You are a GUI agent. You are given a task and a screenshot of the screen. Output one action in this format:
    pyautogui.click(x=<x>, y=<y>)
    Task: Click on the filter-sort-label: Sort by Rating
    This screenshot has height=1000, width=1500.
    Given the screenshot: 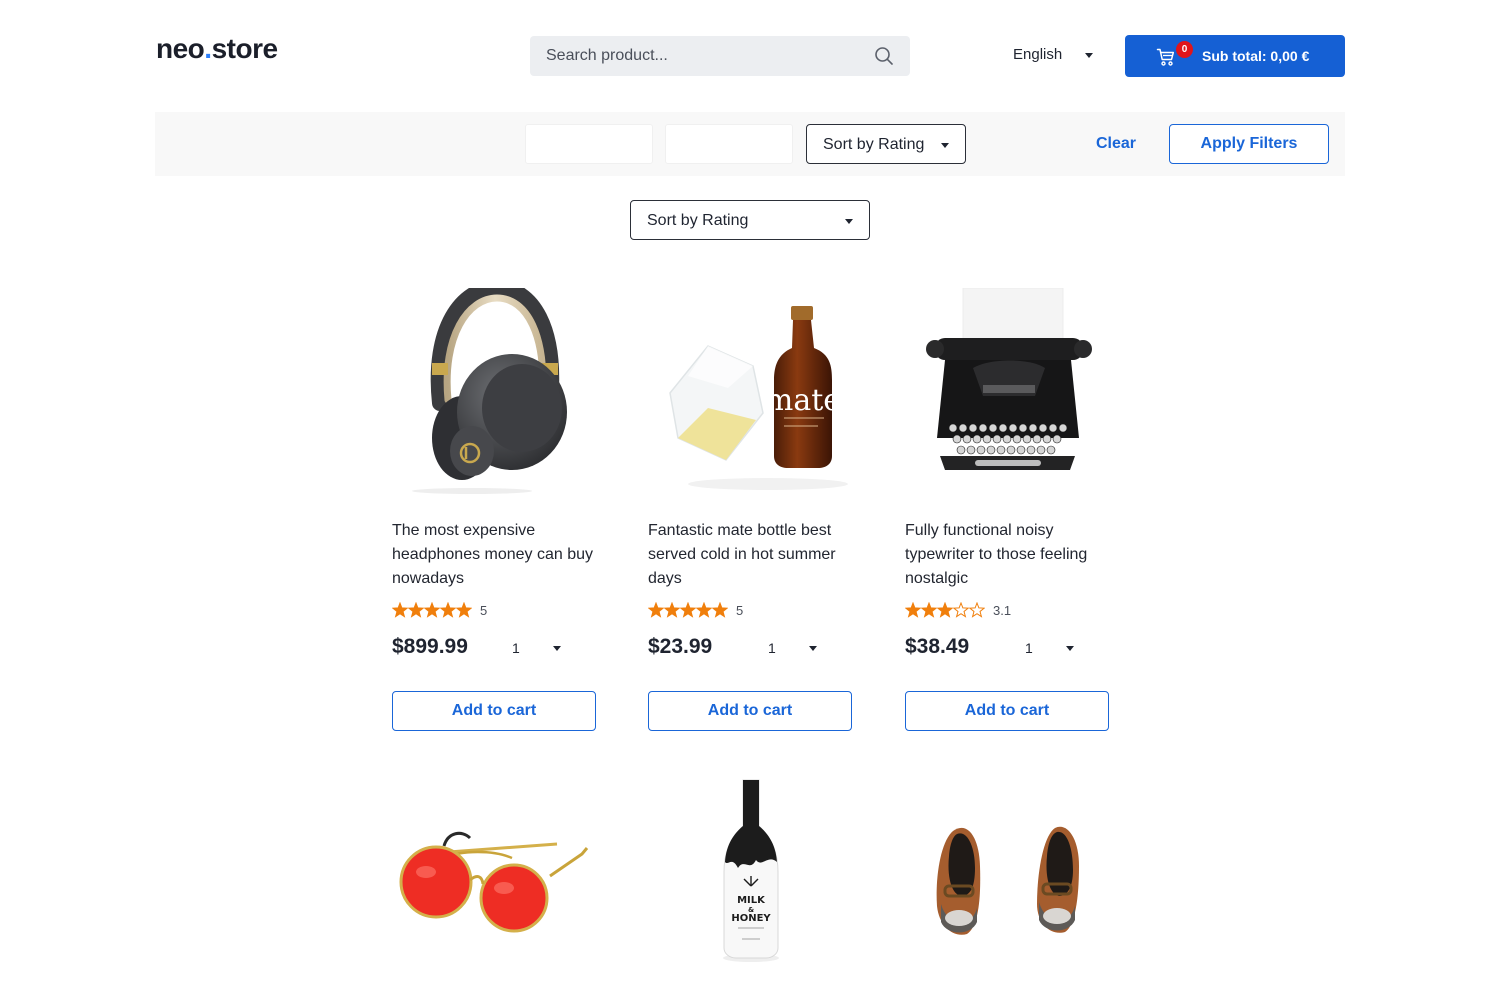 What is the action you would take?
    pyautogui.click(x=874, y=144)
    